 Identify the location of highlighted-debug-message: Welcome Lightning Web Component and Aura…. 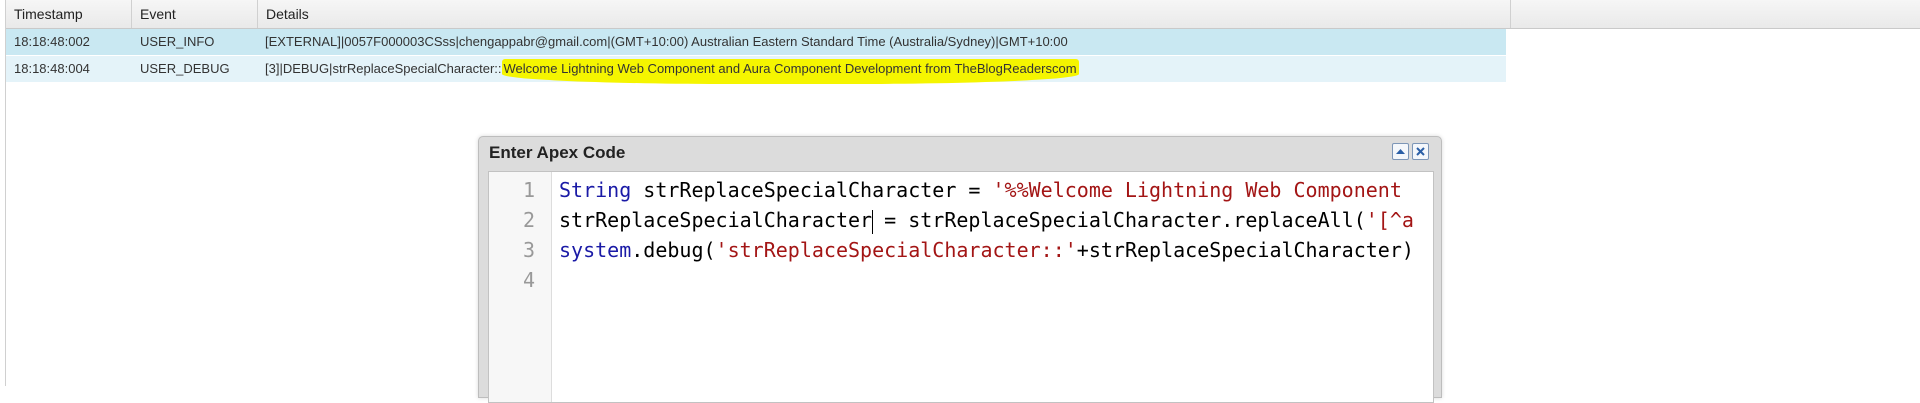
(790, 71).